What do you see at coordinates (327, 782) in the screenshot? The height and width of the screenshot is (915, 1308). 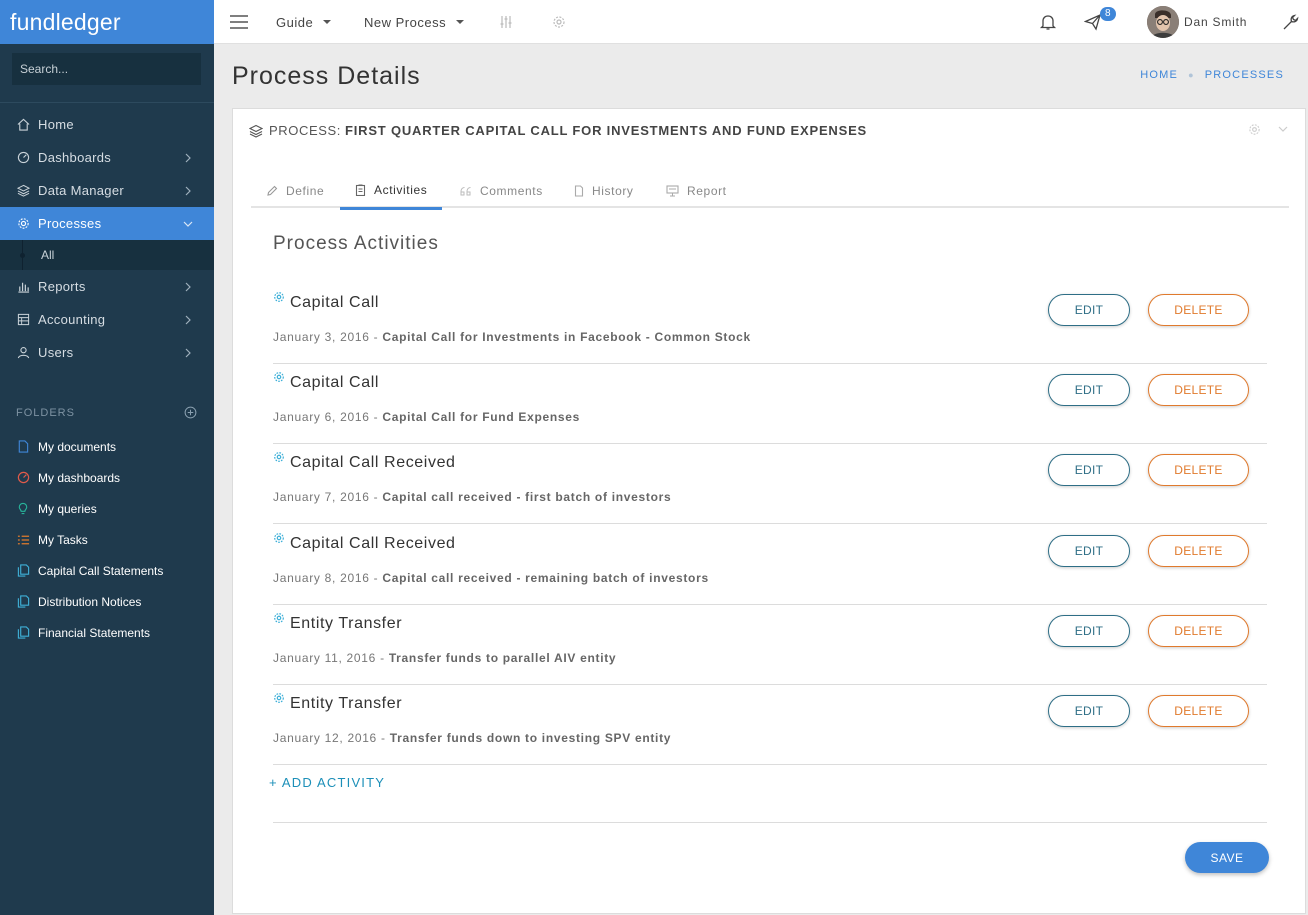 I see `add-activity-button: + ADD ACTIVITY` at bounding box center [327, 782].